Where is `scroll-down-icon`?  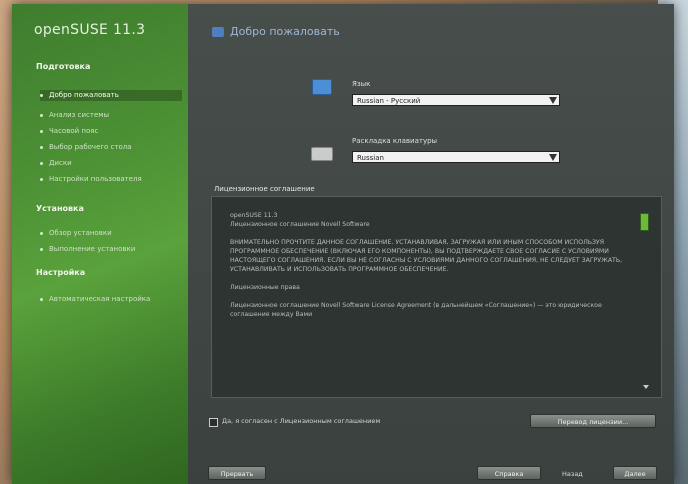 scroll-down-icon is located at coordinates (646, 387).